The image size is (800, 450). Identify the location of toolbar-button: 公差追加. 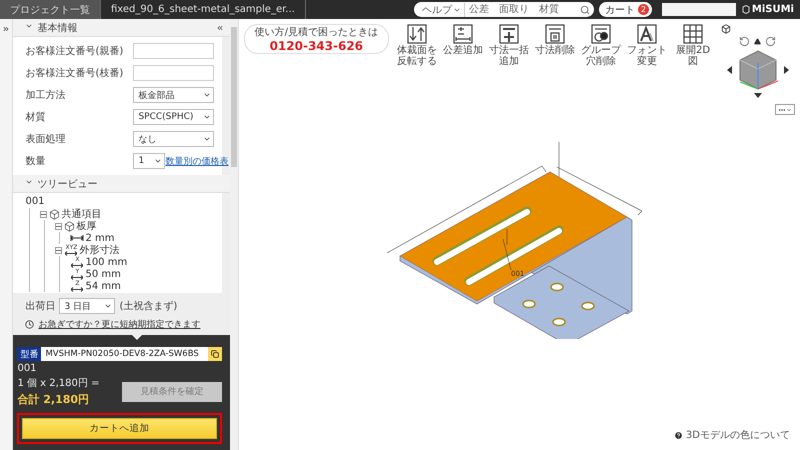
(462, 81).